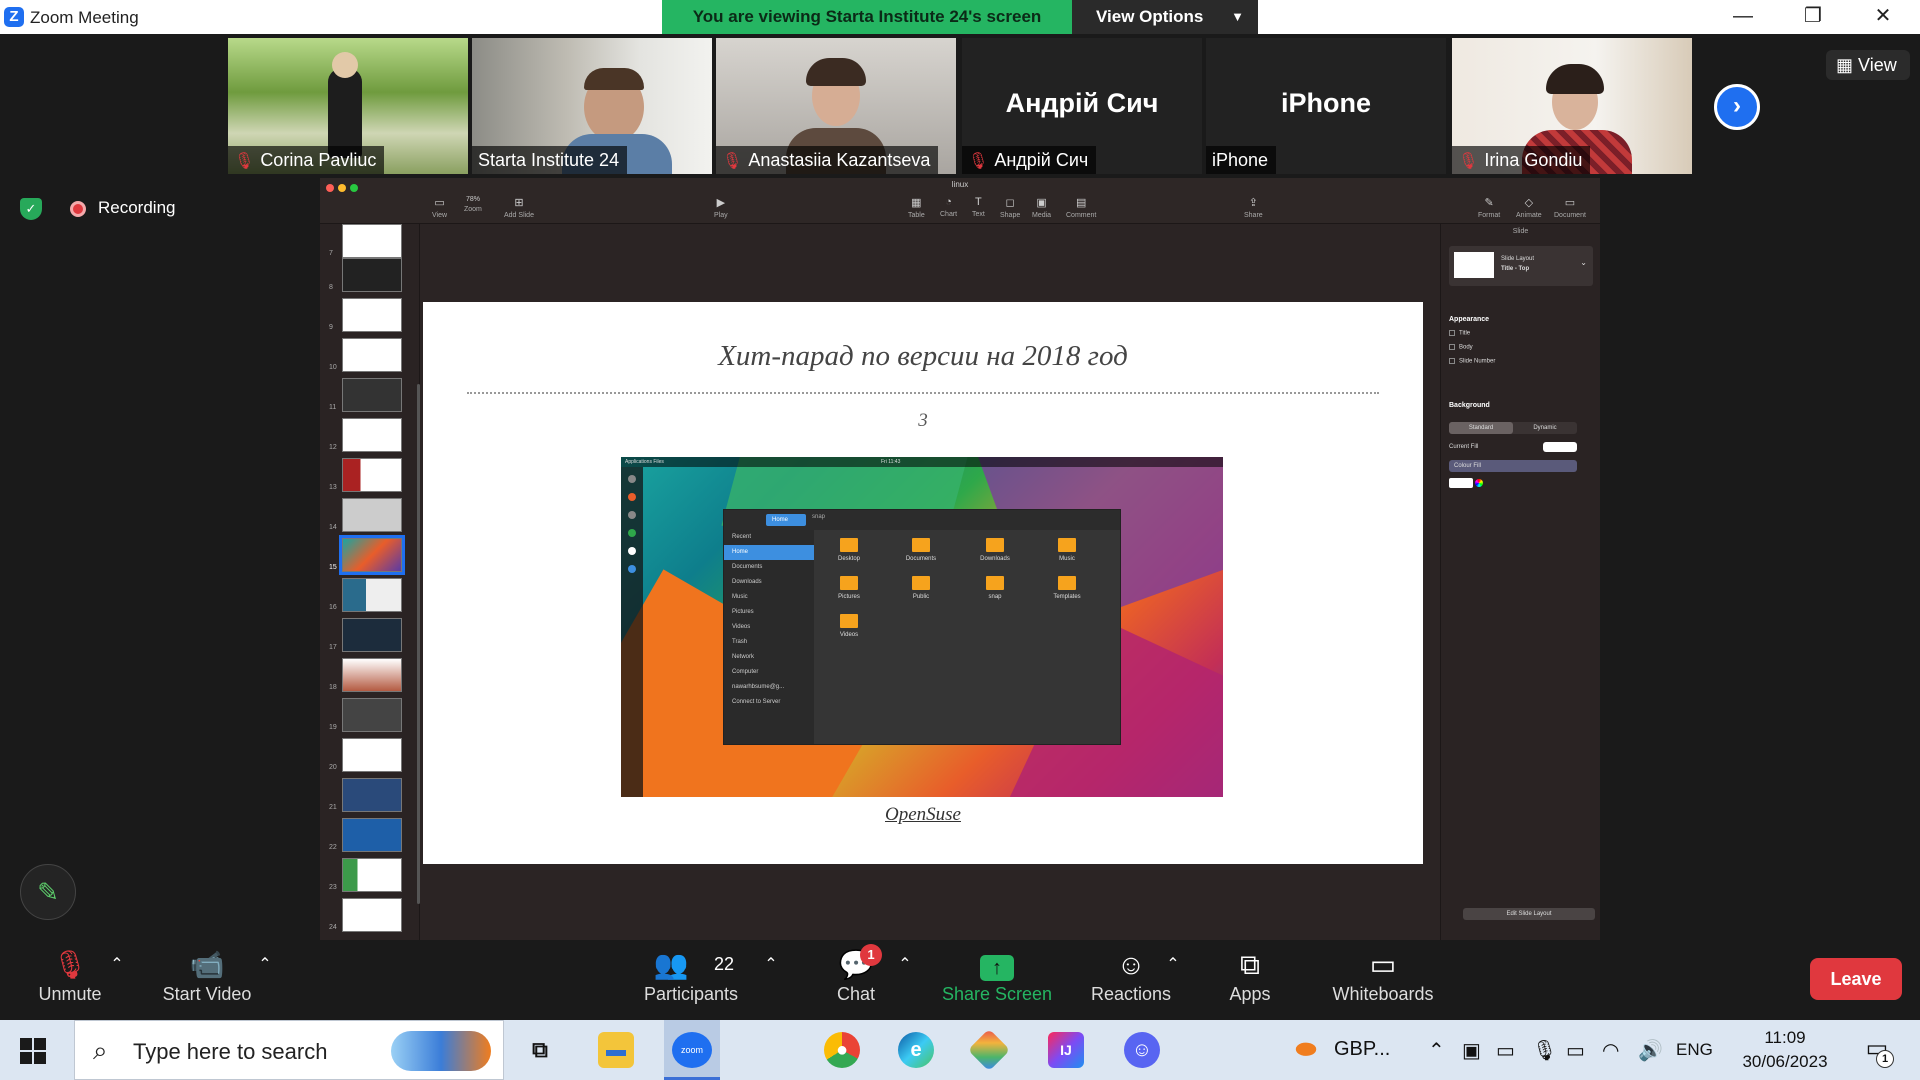 This screenshot has height=1080, width=1920. What do you see at coordinates (1813, 17) in the screenshot?
I see `restore-button: ❐` at bounding box center [1813, 17].